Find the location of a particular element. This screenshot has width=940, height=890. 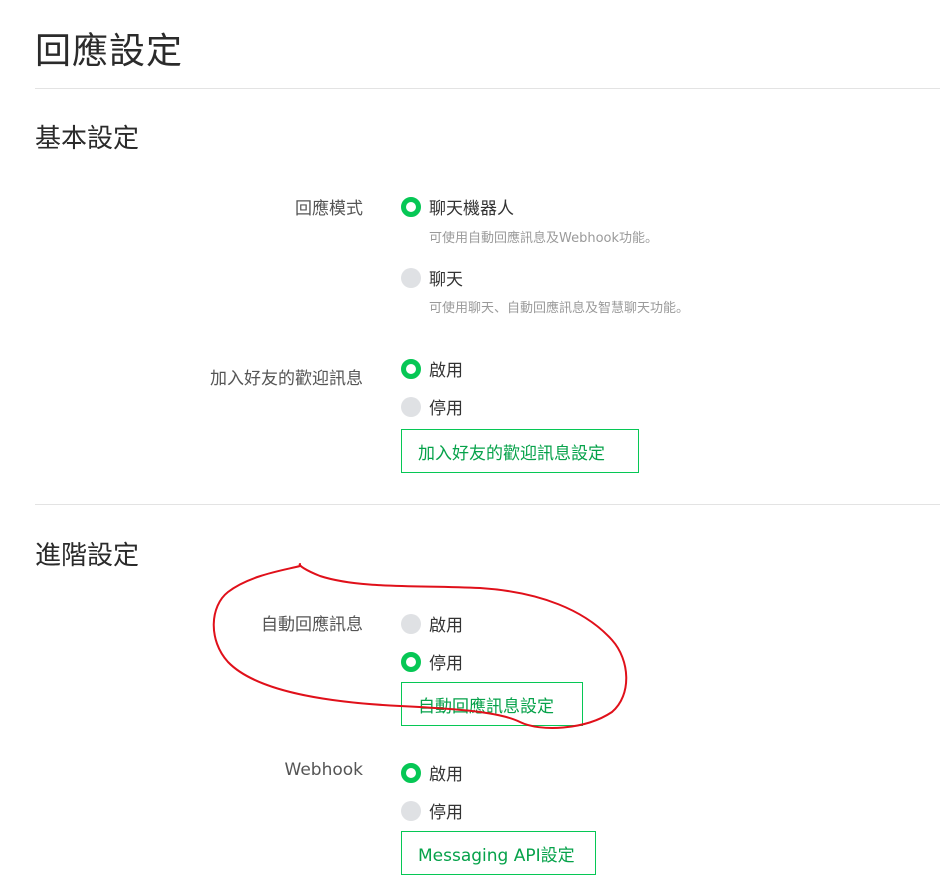

radio-chat: 聊天 is located at coordinates (432, 277).